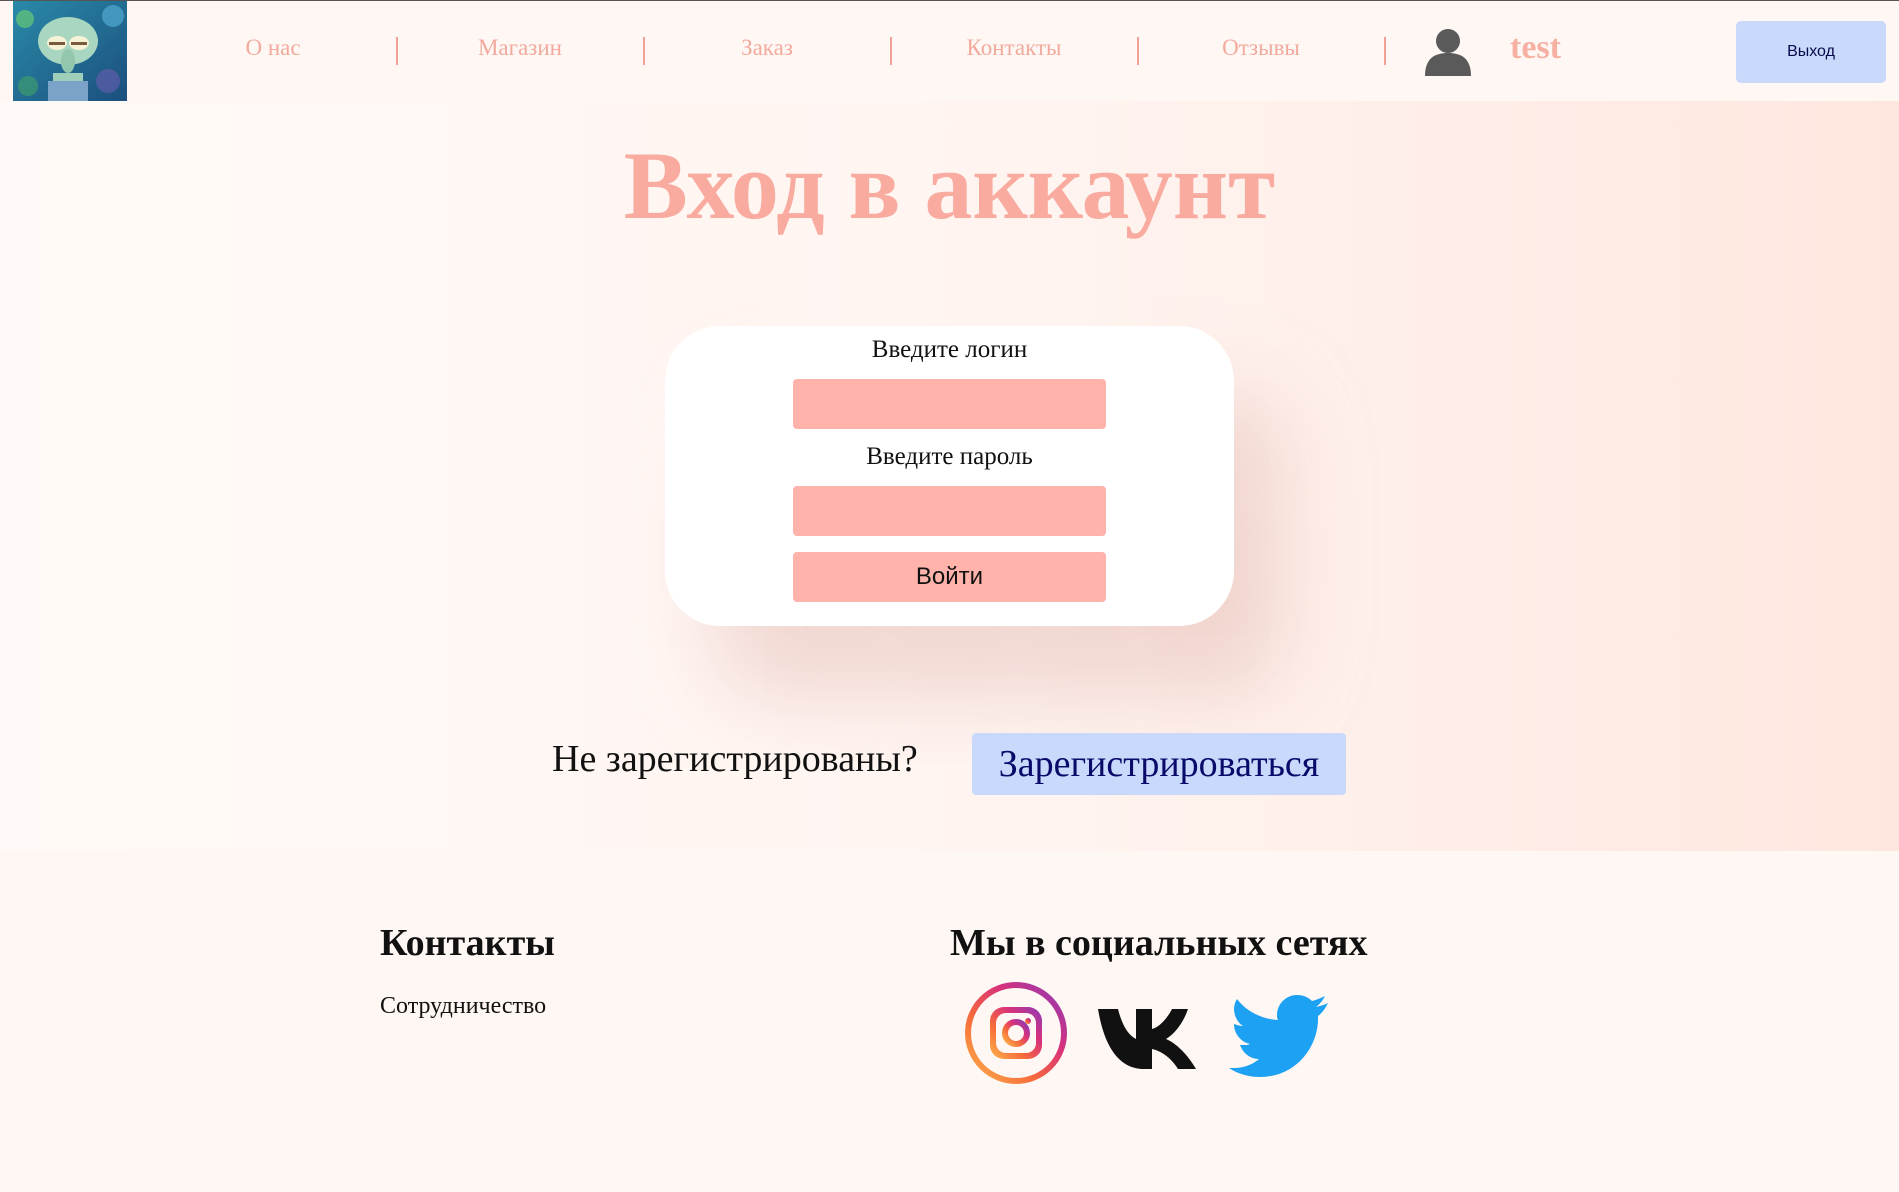 The width and height of the screenshot is (1899, 1192). What do you see at coordinates (1535, 48) in the screenshot?
I see `username: test` at bounding box center [1535, 48].